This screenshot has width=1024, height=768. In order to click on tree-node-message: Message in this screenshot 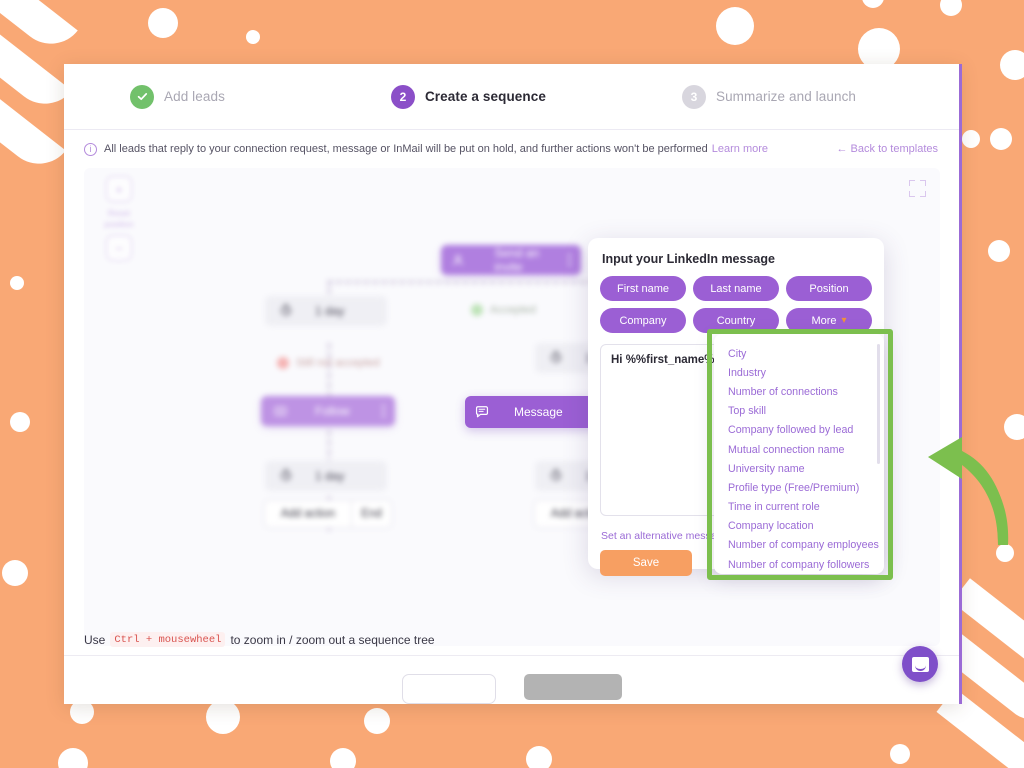, I will do `click(533, 412)`.